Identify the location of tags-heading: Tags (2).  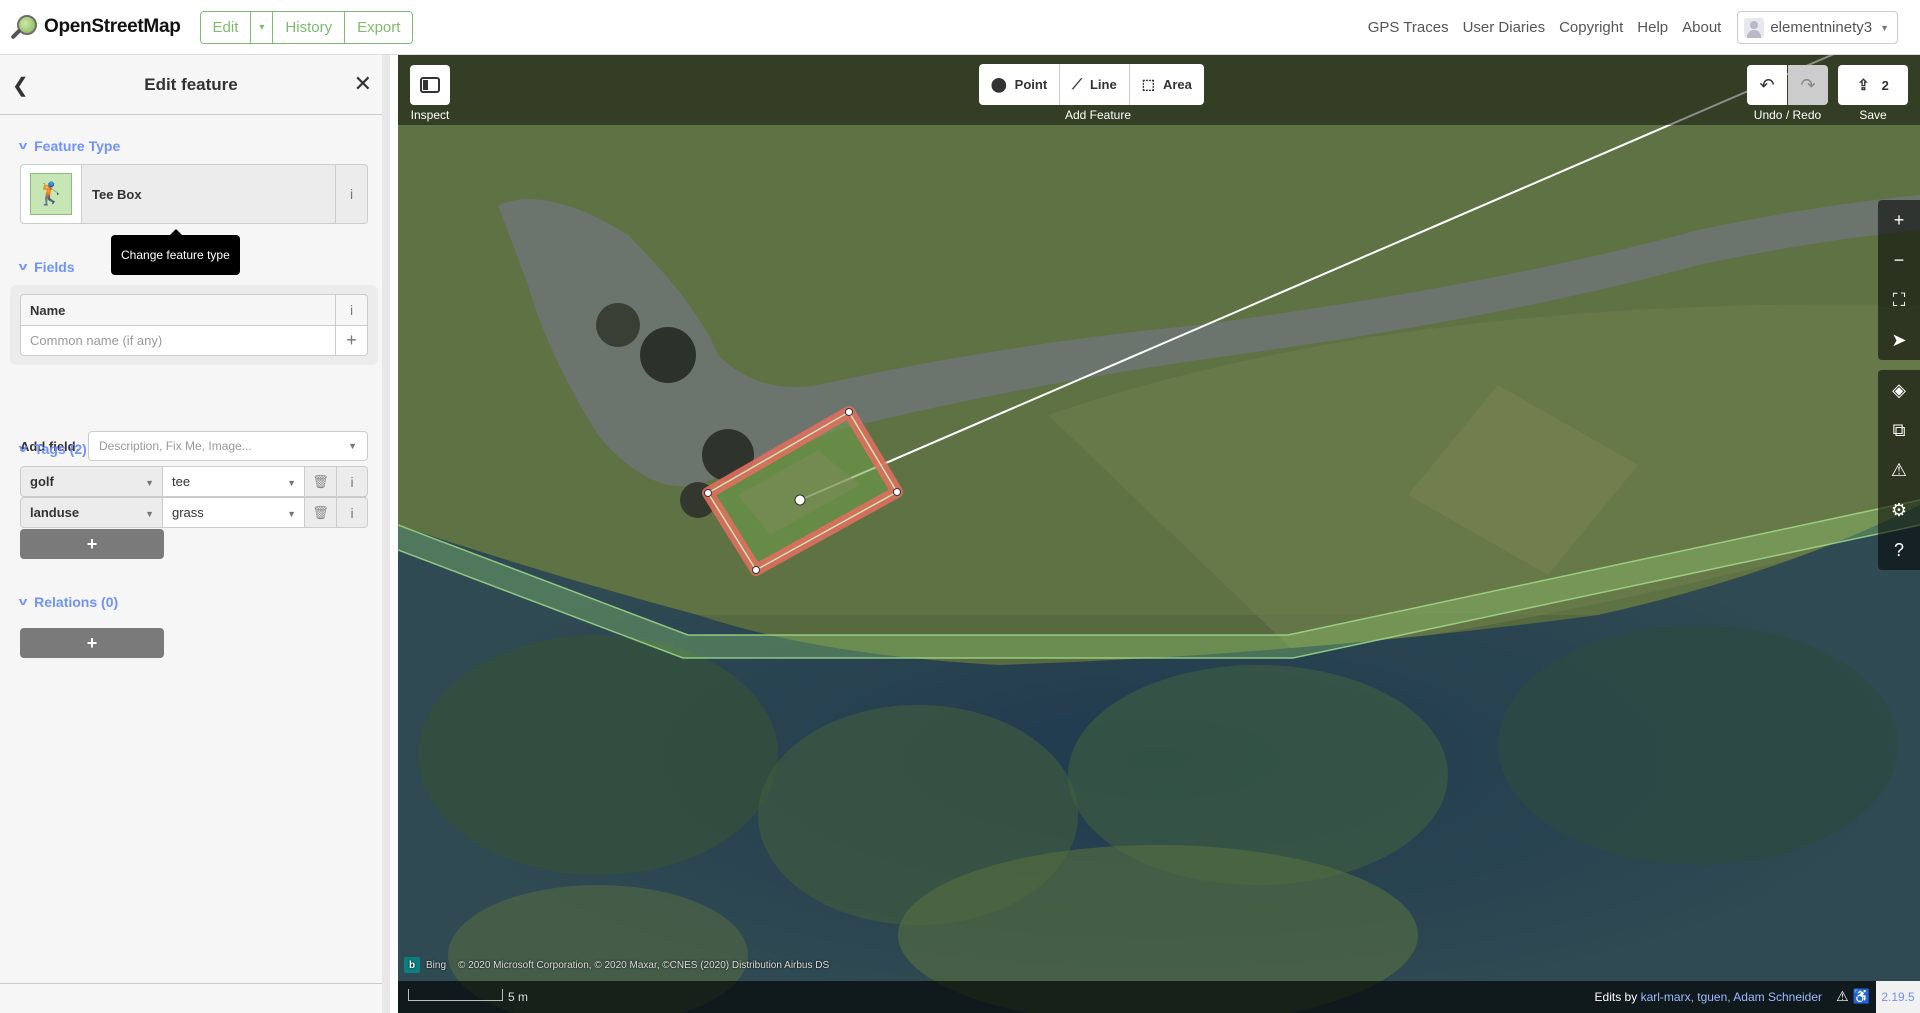
(60, 449).